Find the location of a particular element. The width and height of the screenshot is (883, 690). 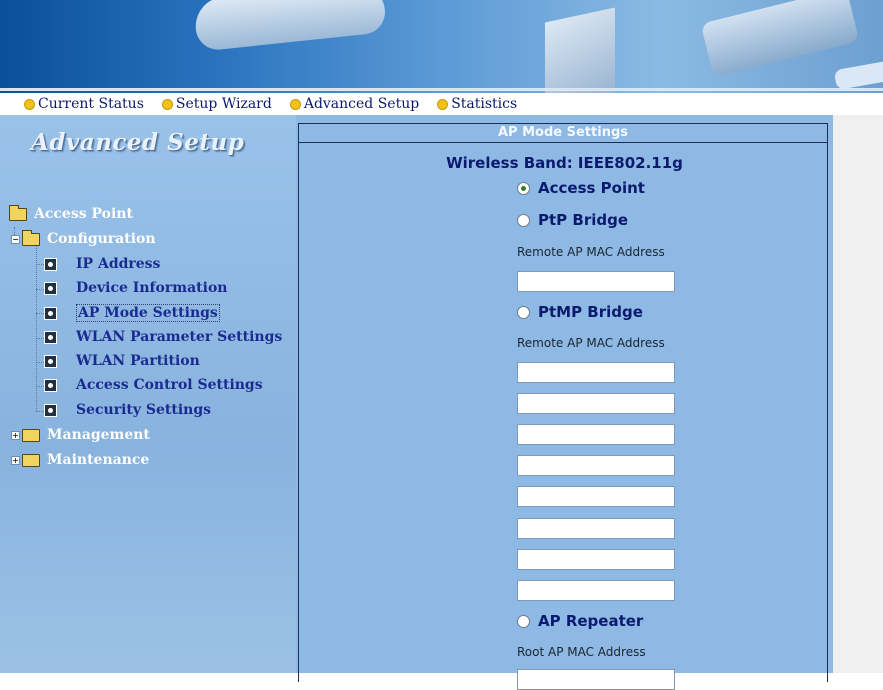

tree-label: Access Point is located at coordinates (83, 214).